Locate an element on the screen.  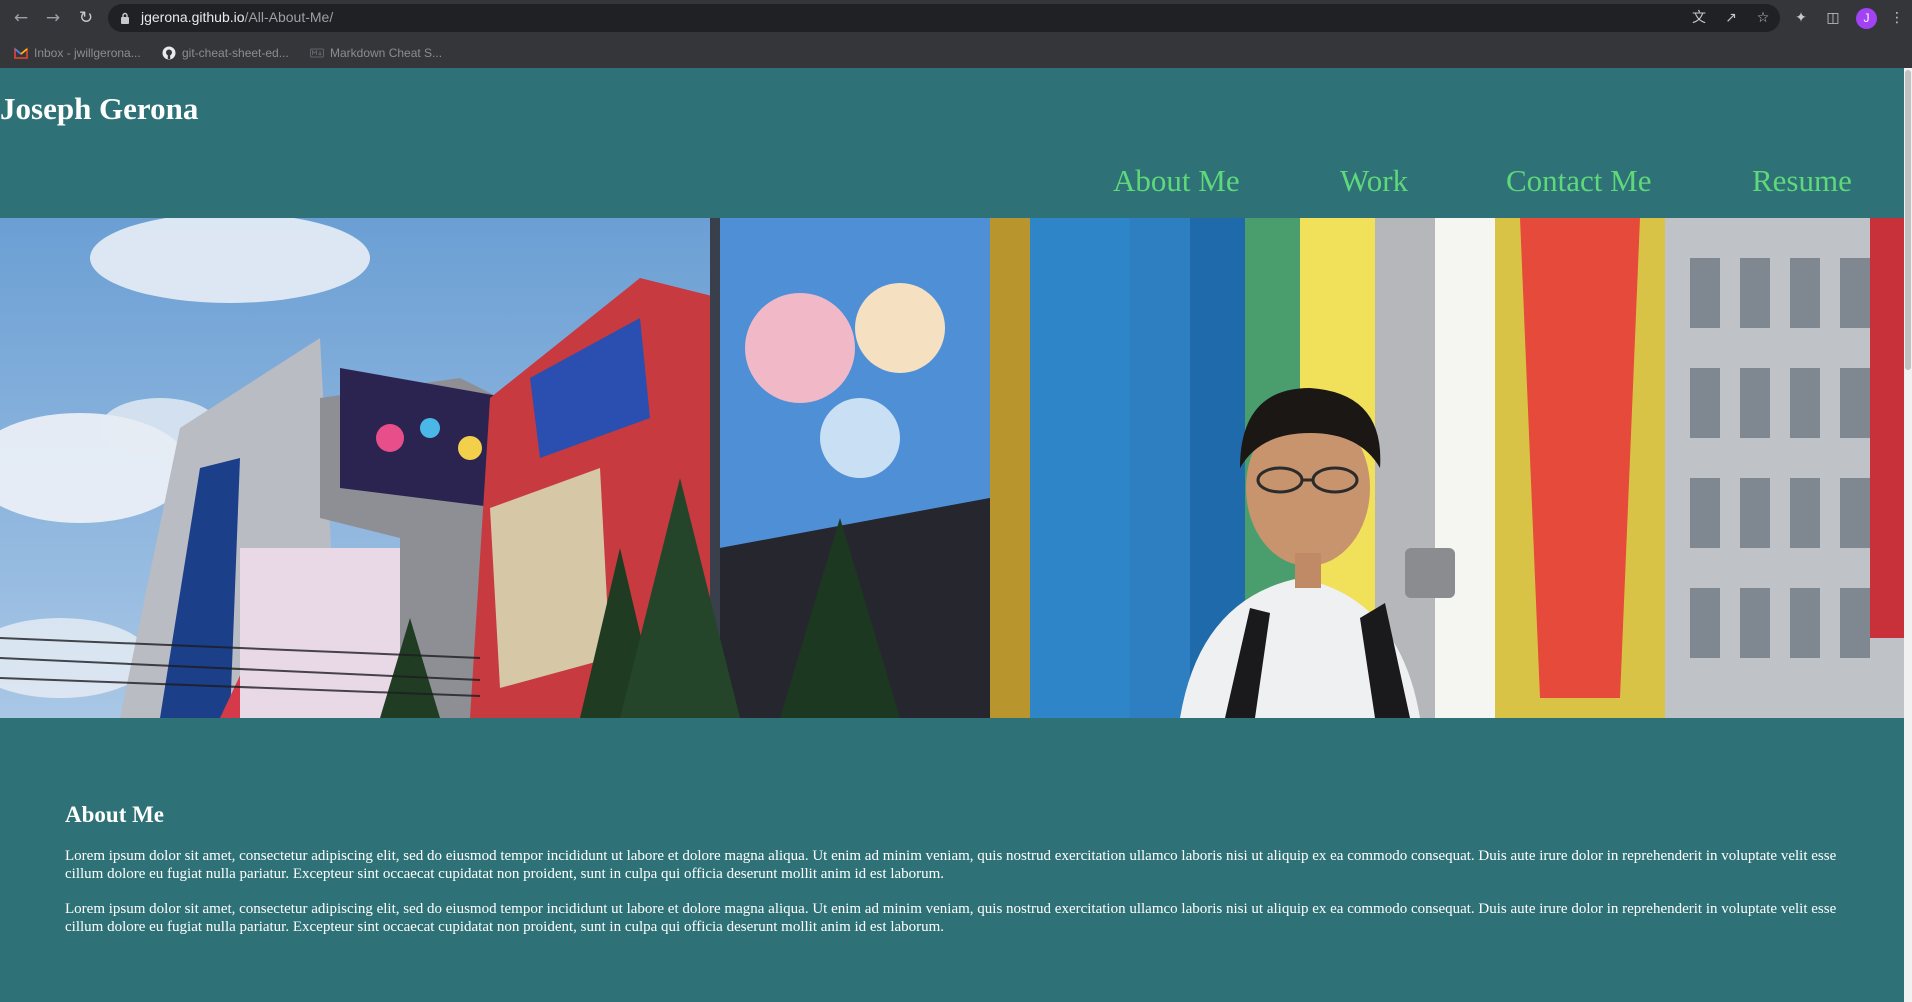
kebab-menu-icon: ⋮ is located at coordinates (1897, 18).